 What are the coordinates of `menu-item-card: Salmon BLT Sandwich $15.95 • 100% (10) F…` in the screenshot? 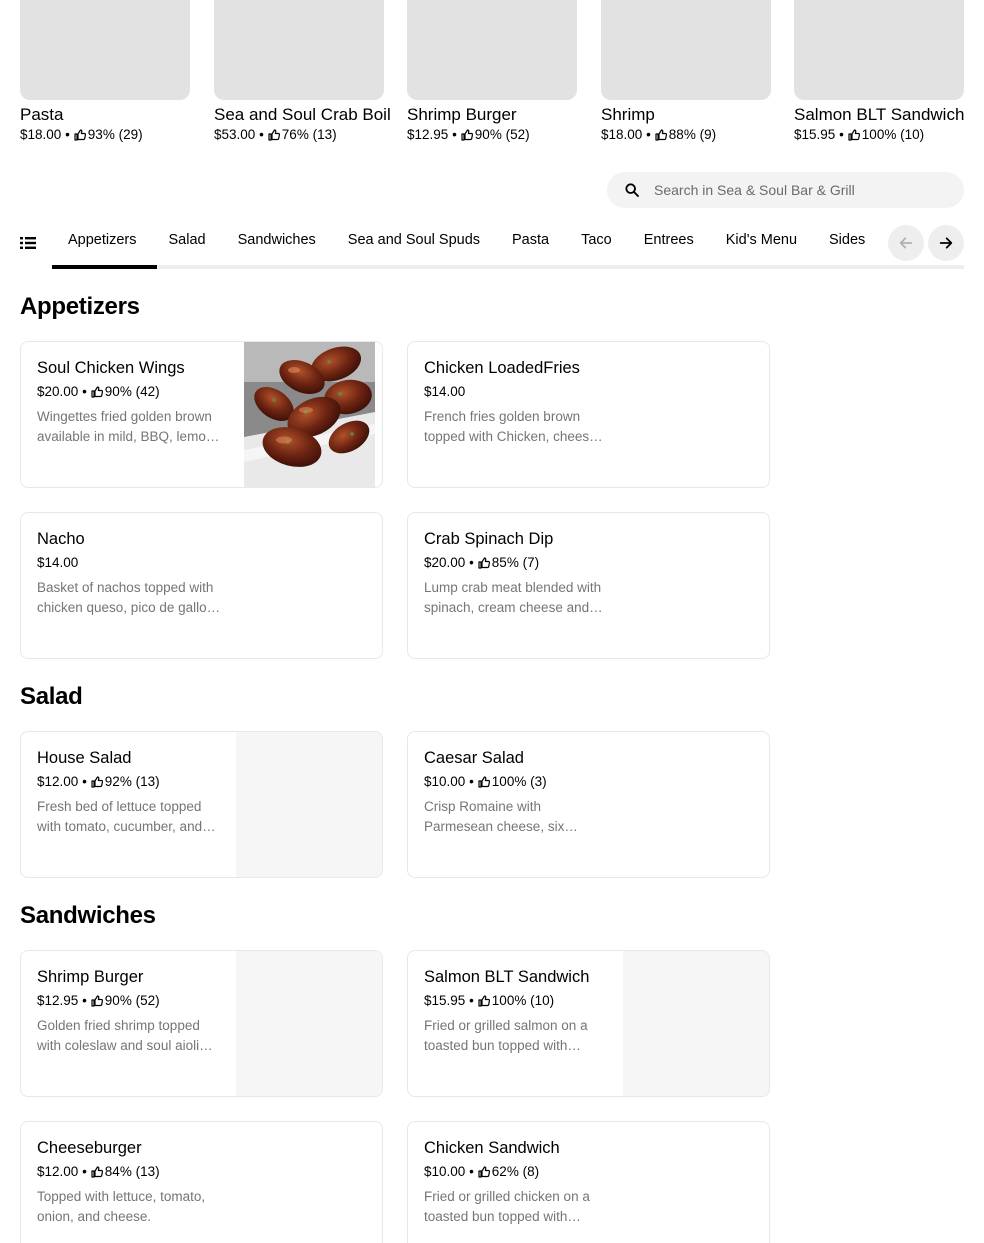 It's located at (588, 1023).